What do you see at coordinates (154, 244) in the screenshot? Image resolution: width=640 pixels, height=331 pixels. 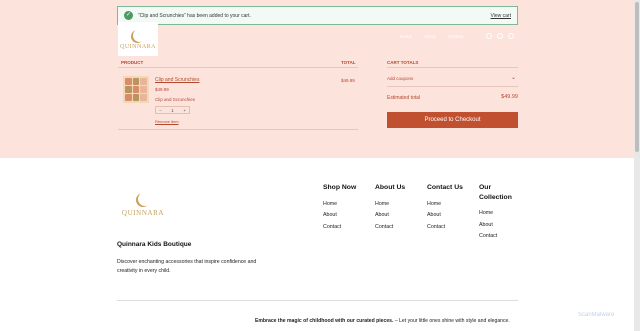 I see `footer-brand-name: Quinnara Kids Boutique` at bounding box center [154, 244].